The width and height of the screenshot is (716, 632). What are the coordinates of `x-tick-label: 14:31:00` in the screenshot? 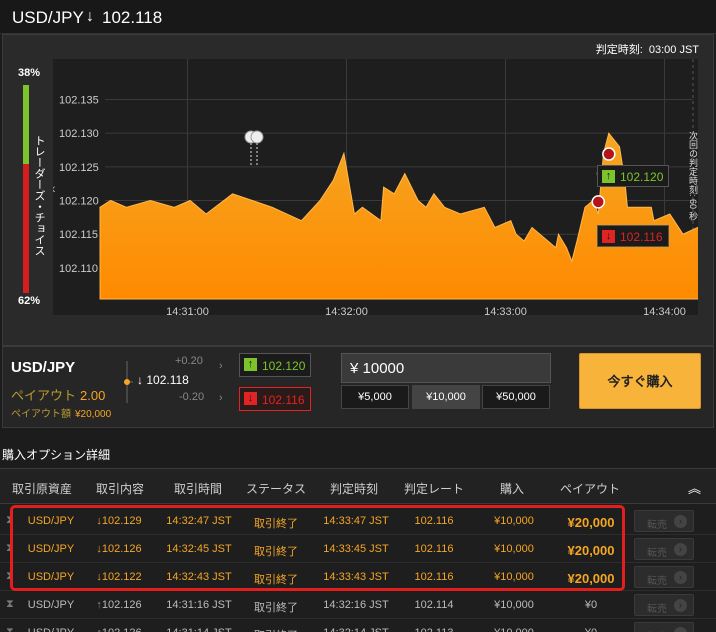 It's located at (187, 310).